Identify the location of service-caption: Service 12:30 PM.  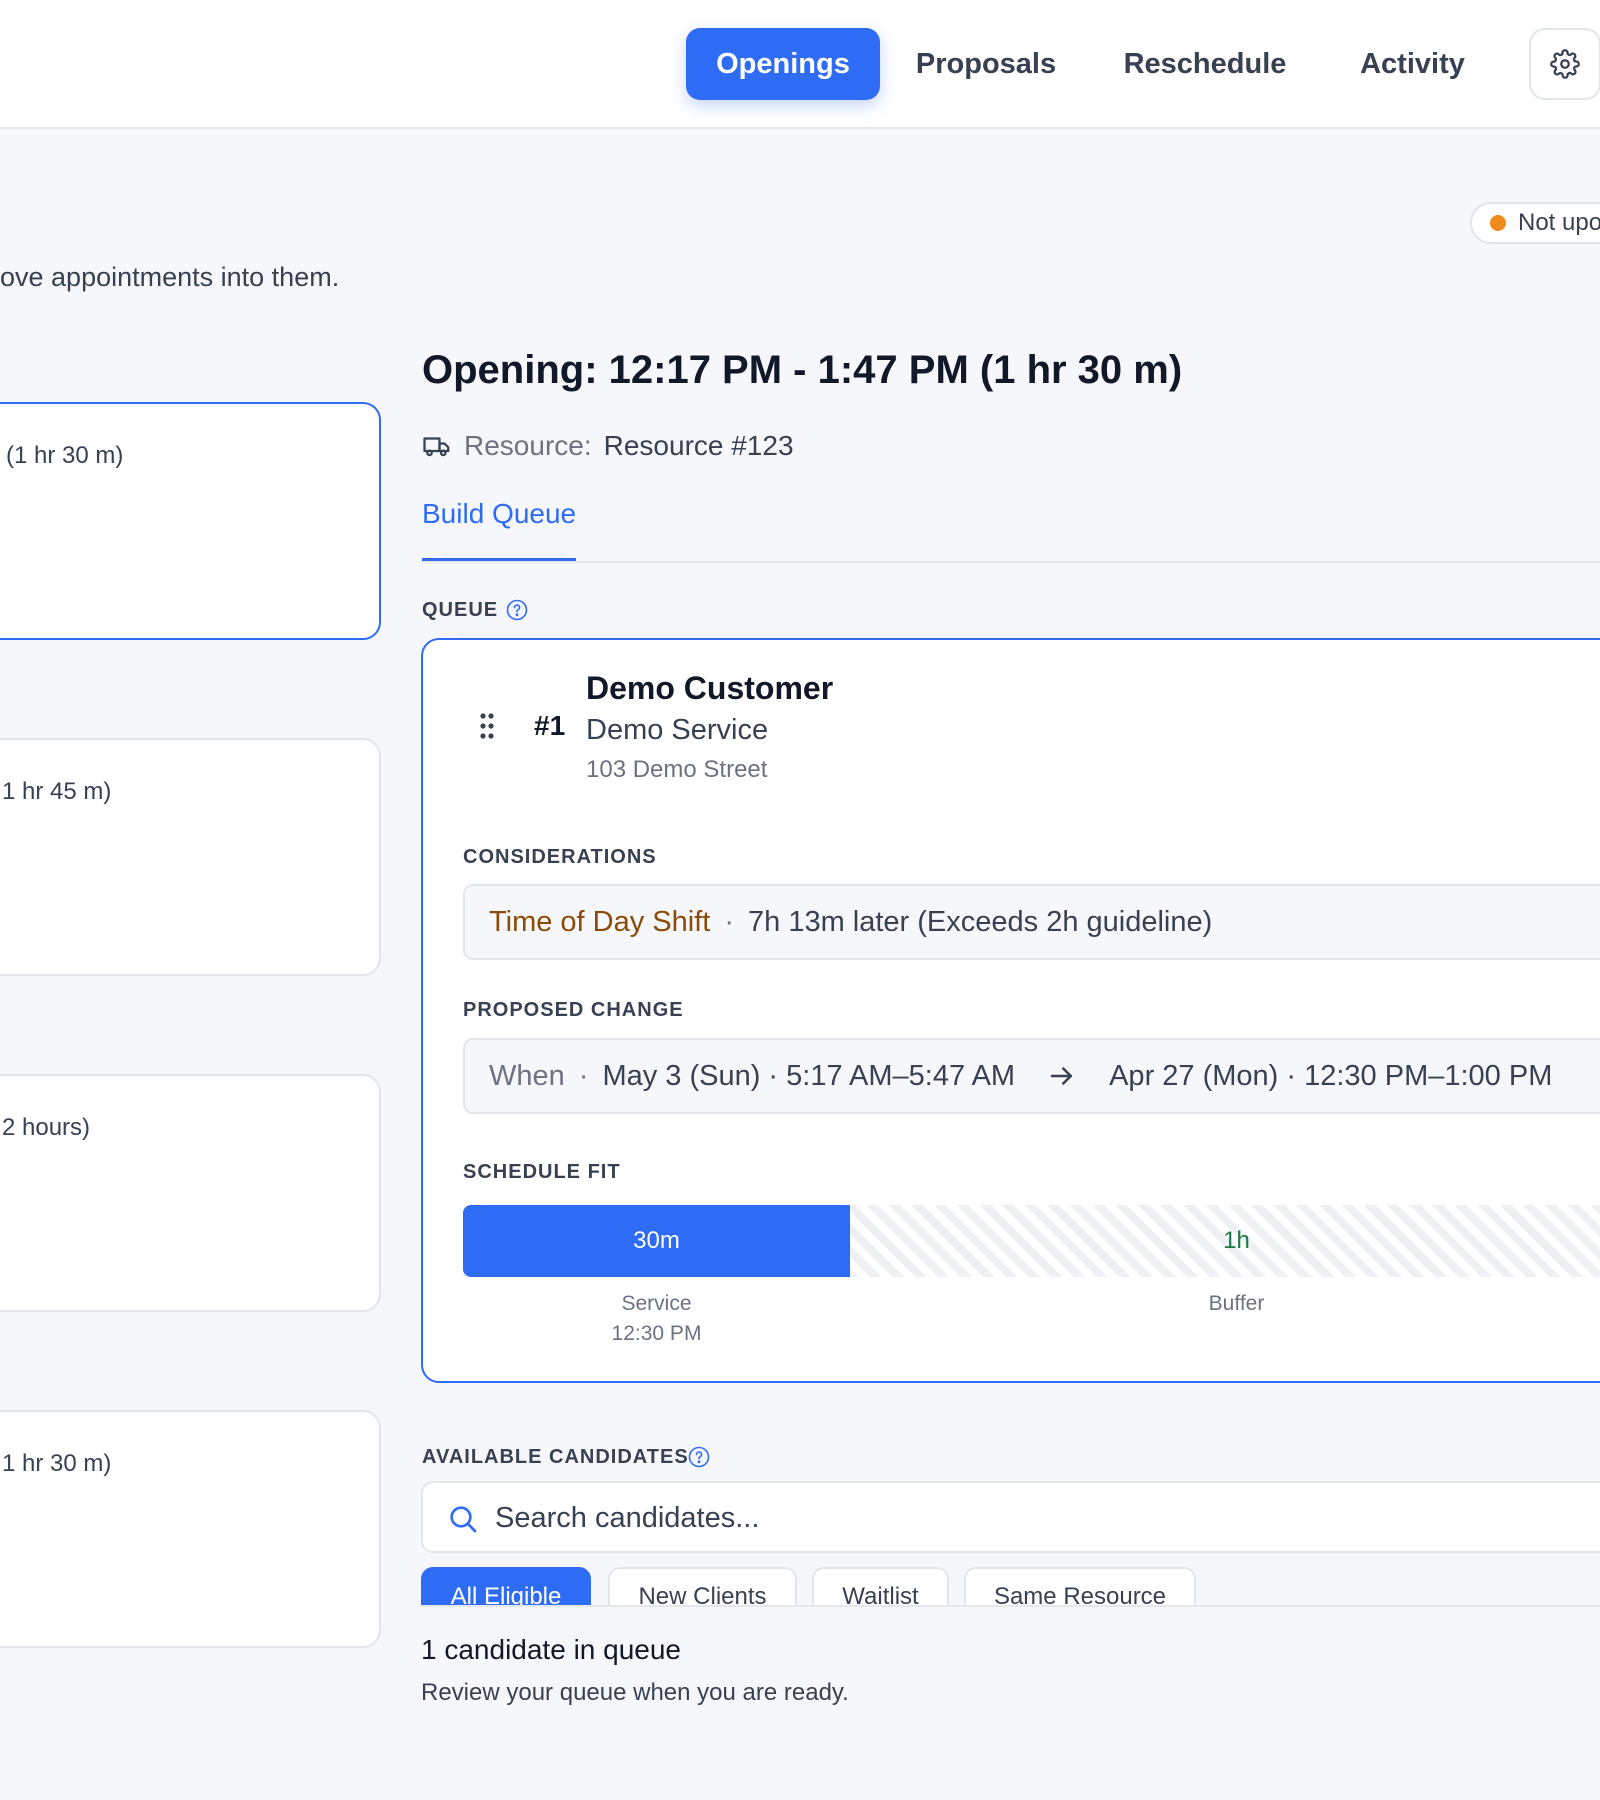
(657, 1319).